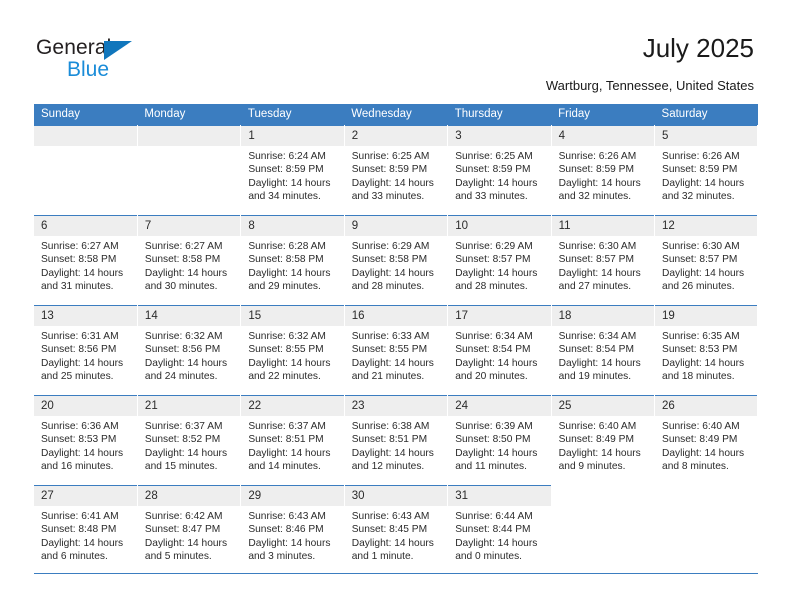  Describe the element at coordinates (284, 467) in the screenshot. I see `daylight-duration-line2: and 14 minutes.` at that location.